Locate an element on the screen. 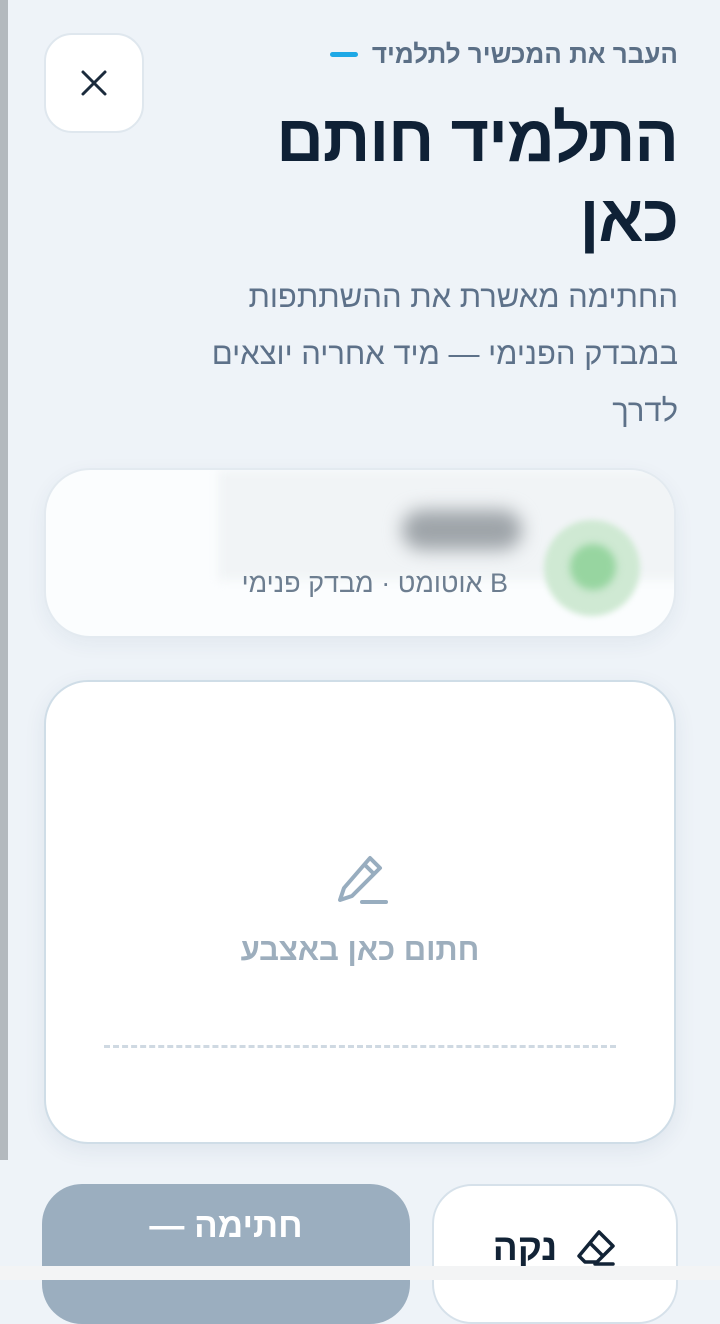 The height and width of the screenshot is (1324, 720). student-name-redacted is located at coordinates (462, 530).